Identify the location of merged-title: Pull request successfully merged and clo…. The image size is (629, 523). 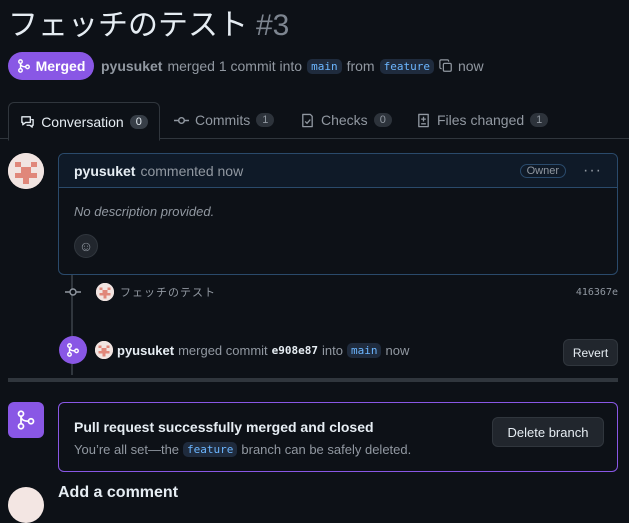
(224, 427).